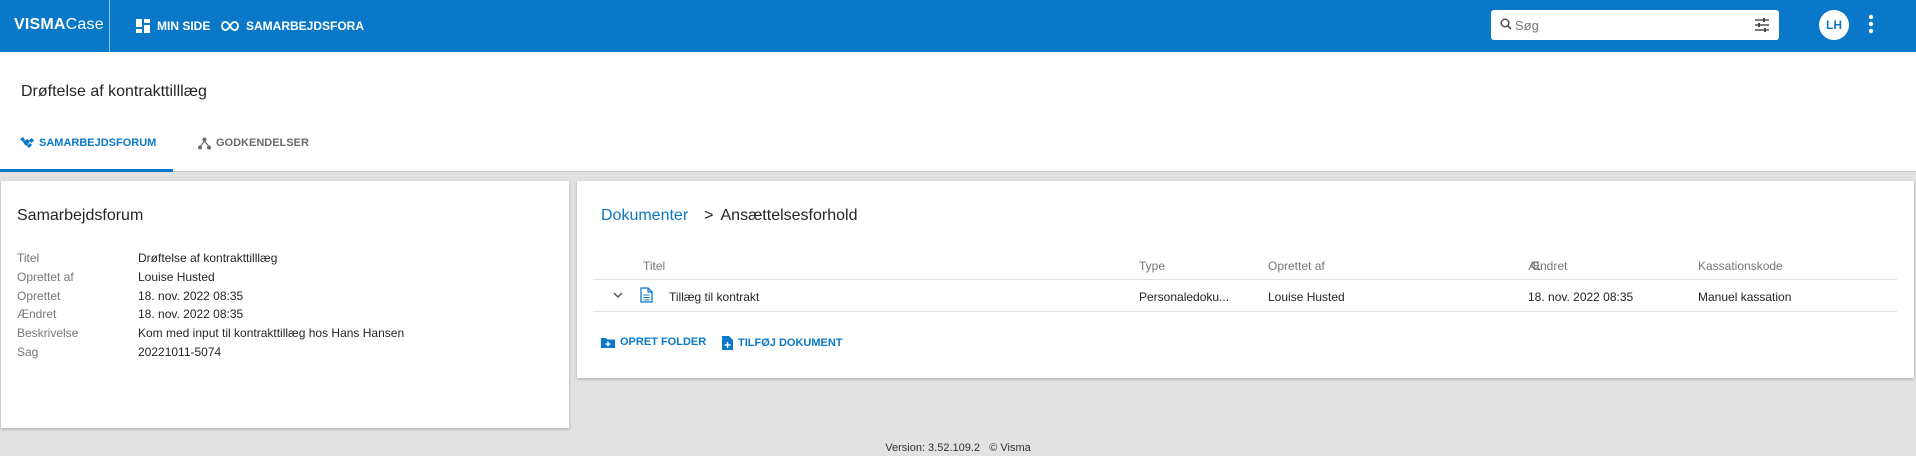  I want to click on cell-modified: 18. nov. 2022 08:35, so click(1581, 297).